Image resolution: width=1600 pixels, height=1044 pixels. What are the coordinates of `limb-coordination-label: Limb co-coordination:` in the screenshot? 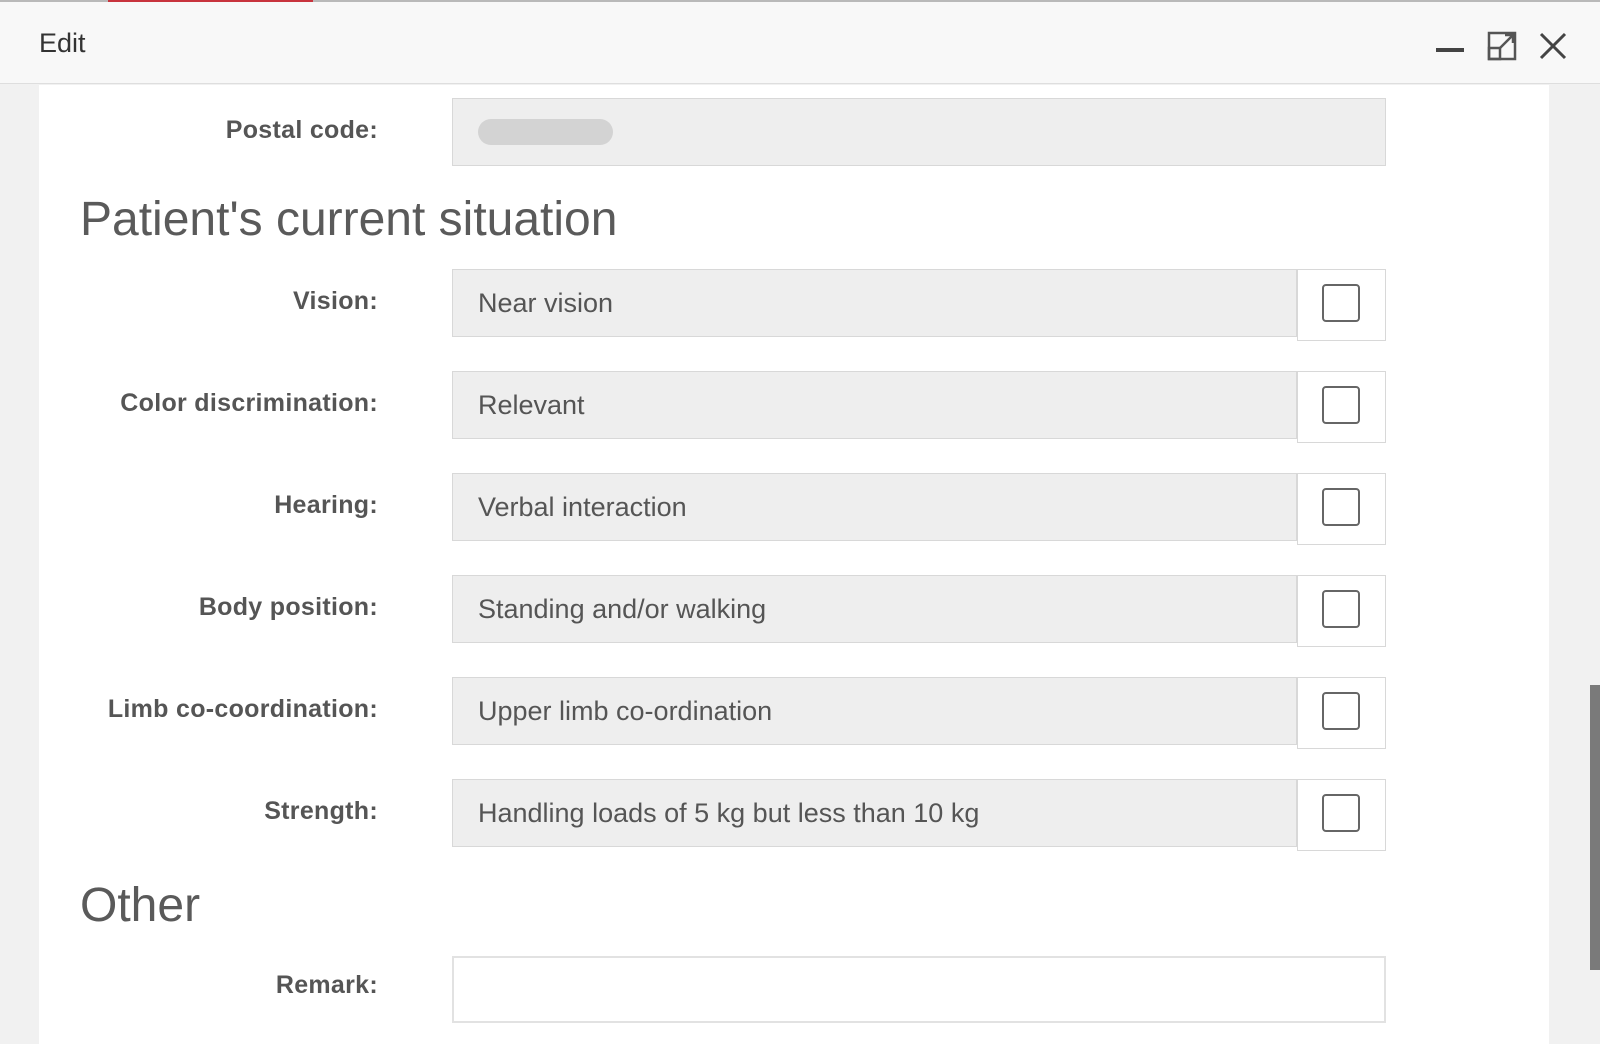 It's located at (242, 709).